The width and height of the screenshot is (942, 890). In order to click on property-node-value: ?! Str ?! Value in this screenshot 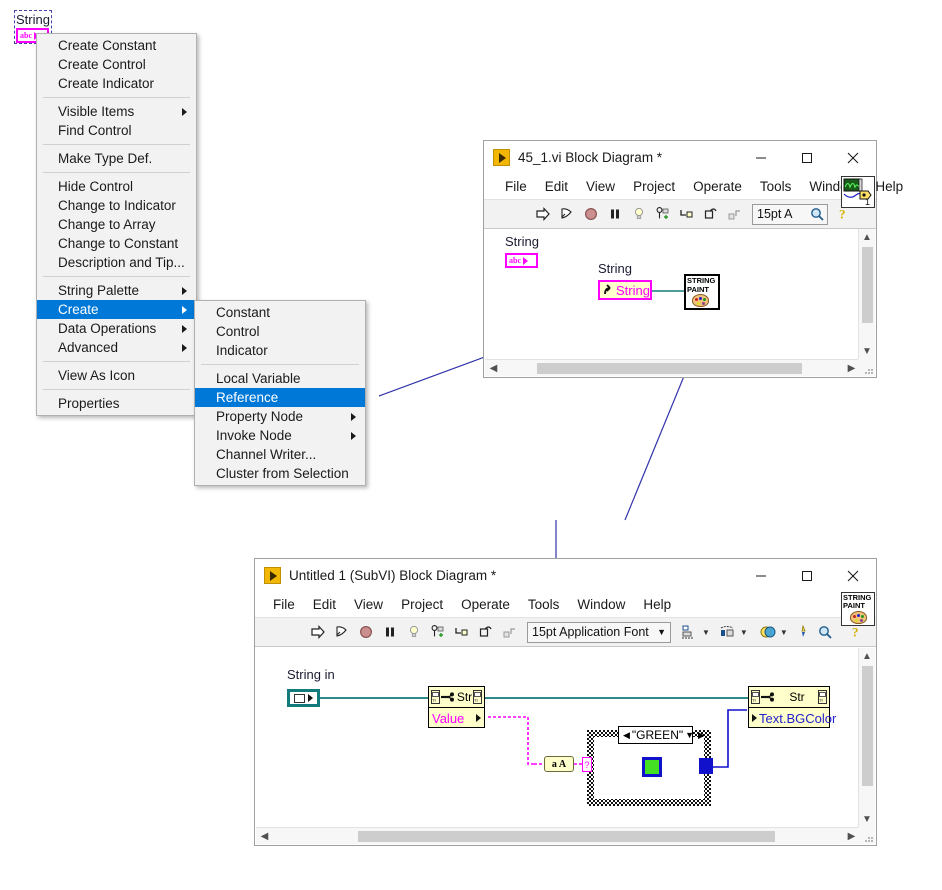, I will do `click(456, 707)`.